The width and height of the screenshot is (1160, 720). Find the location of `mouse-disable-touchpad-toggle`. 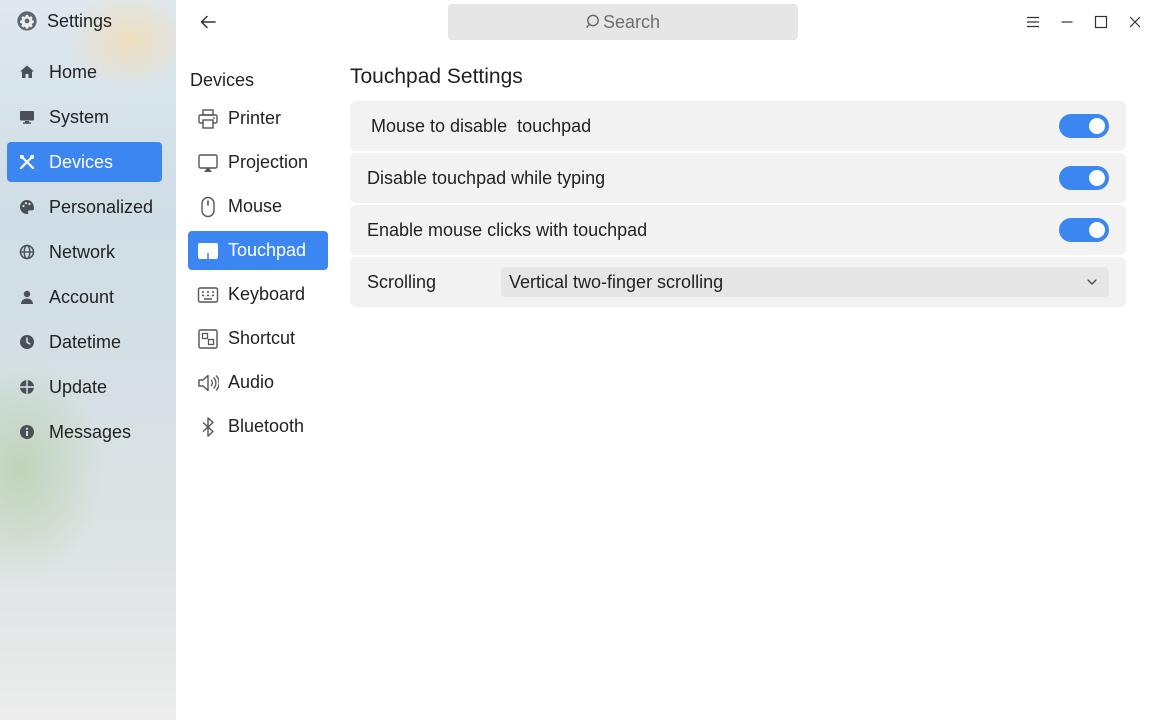

mouse-disable-touchpad-toggle is located at coordinates (1084, 126).